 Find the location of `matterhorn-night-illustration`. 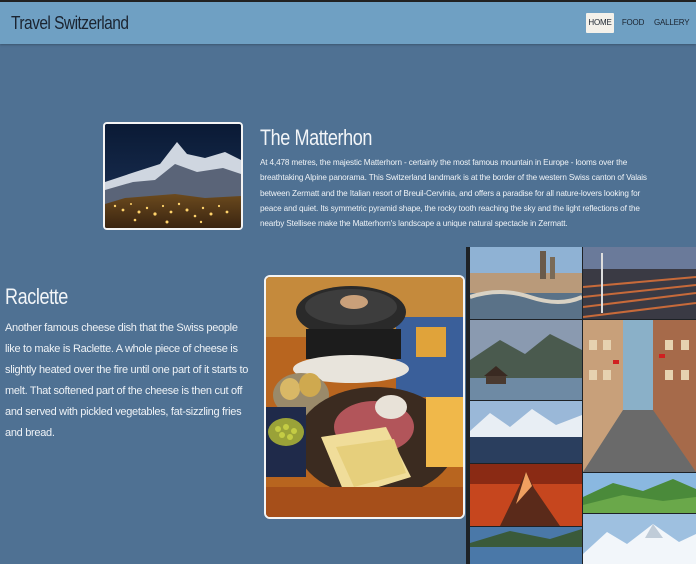

matterhorn-night-illustration is located at coordinates (173, 176).